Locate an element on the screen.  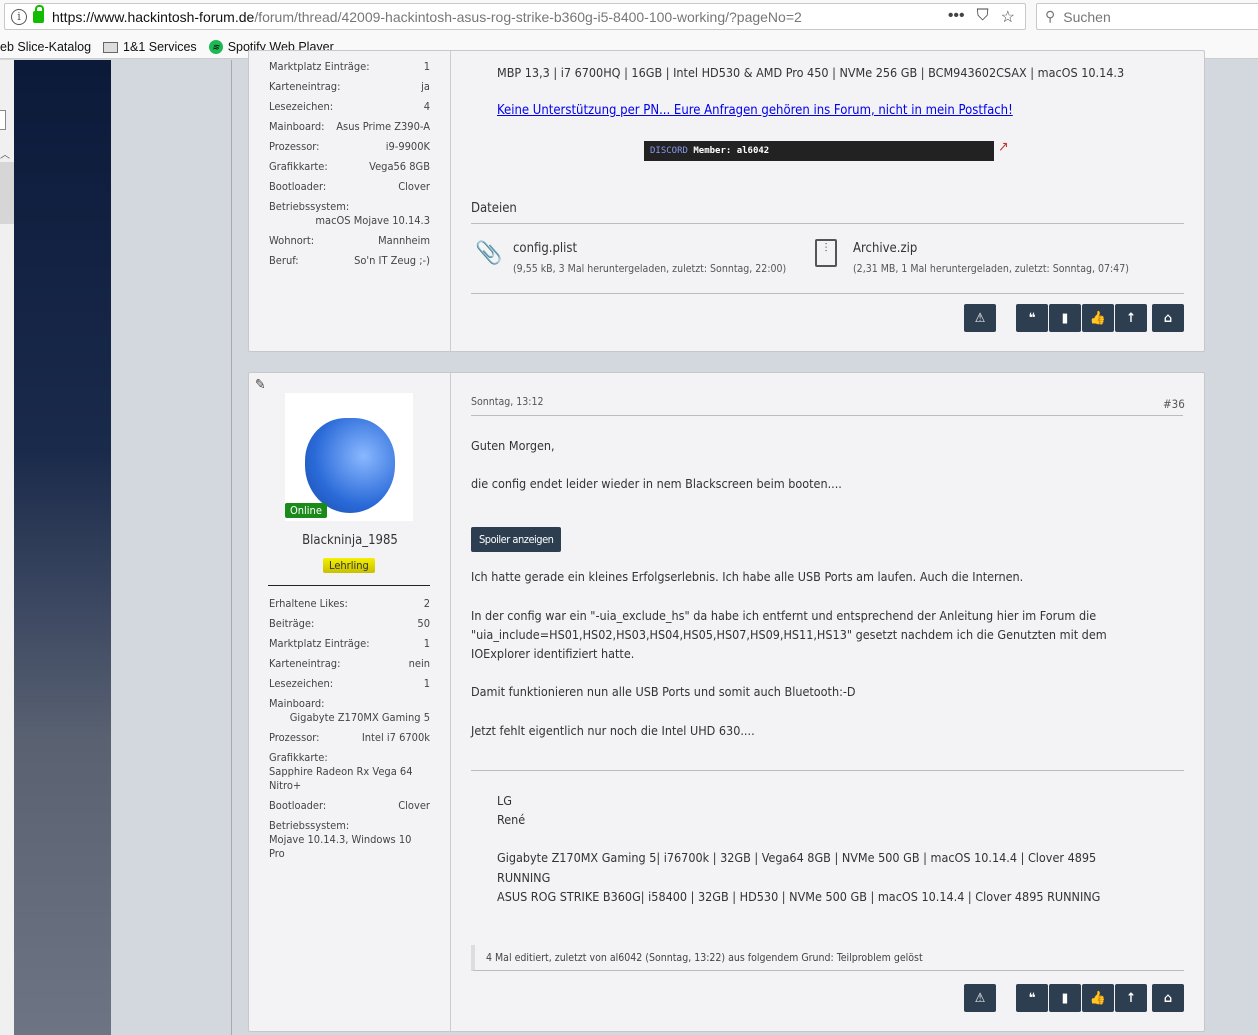
input-box is located at coordinates (3, 120).